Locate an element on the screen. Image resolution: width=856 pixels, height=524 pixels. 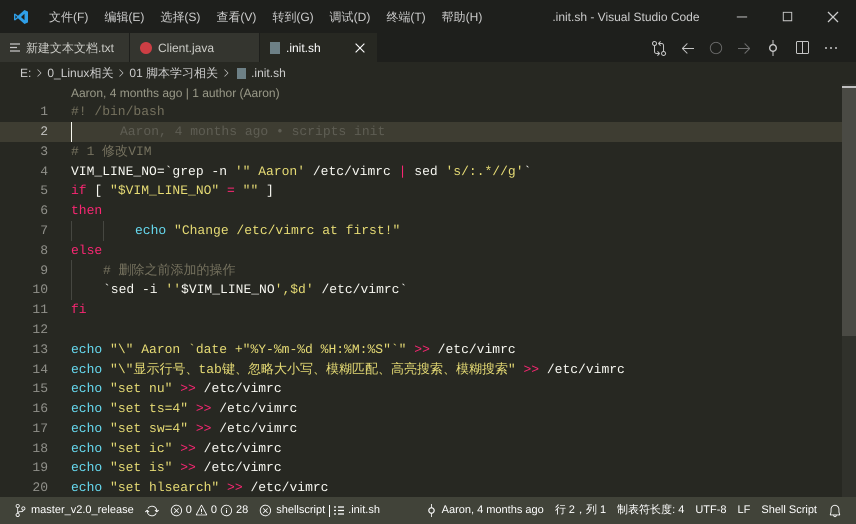
notifications-icon is located at coordinates (835, 511).